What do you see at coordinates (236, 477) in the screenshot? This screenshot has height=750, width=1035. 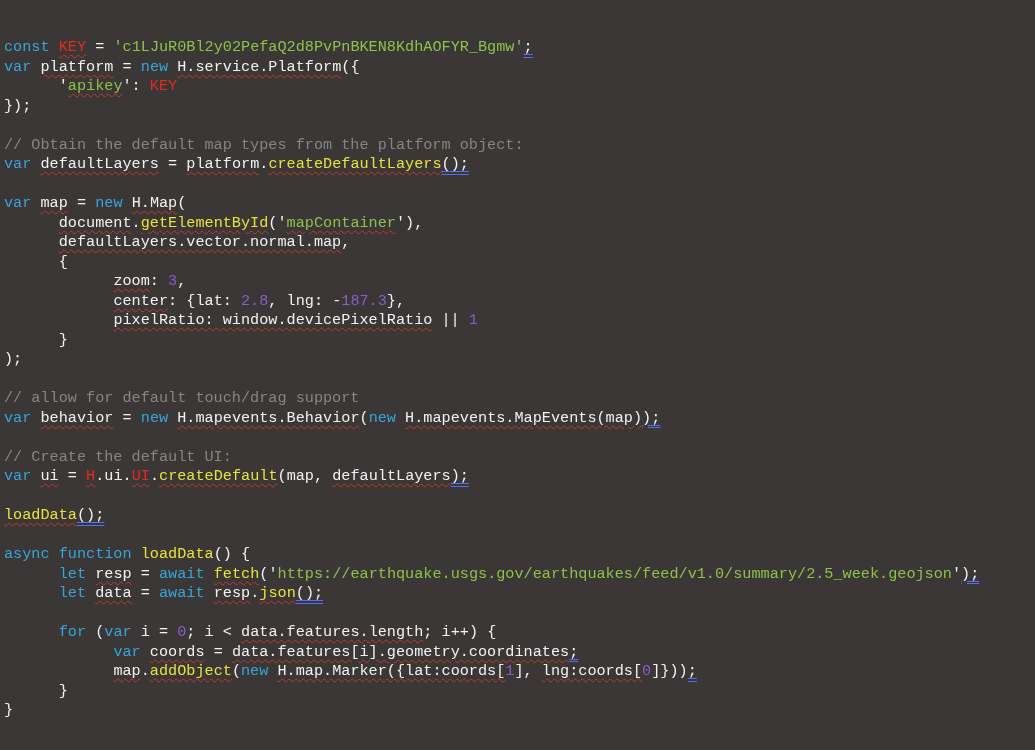 I see `code-line: var ui = H.ui.UI.createDefault(map, defaultLayers);` at bounding box center [236, 477].